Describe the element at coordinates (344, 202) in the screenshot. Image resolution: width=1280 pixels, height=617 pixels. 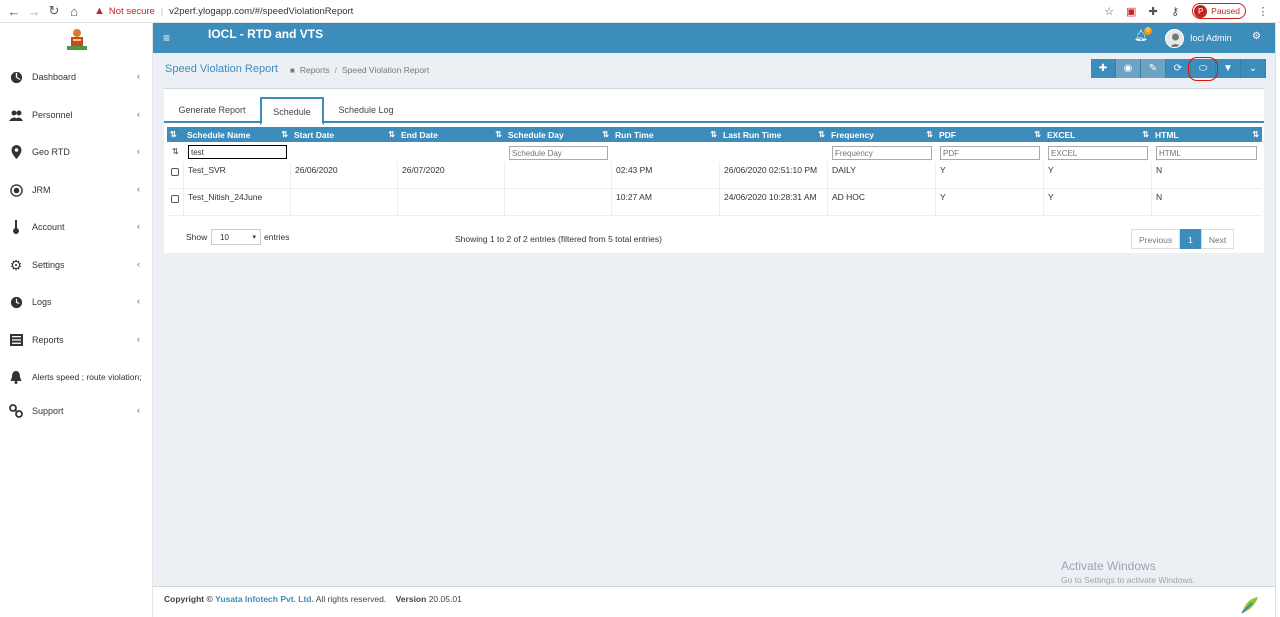
I see `cell-start-date` at that location.